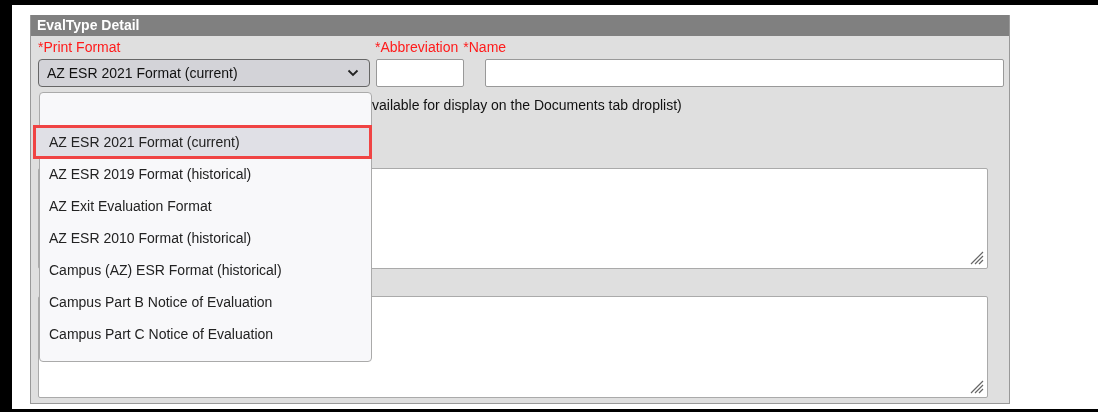  I want to click on field-label: *Abbreviation, so click(417, 47).